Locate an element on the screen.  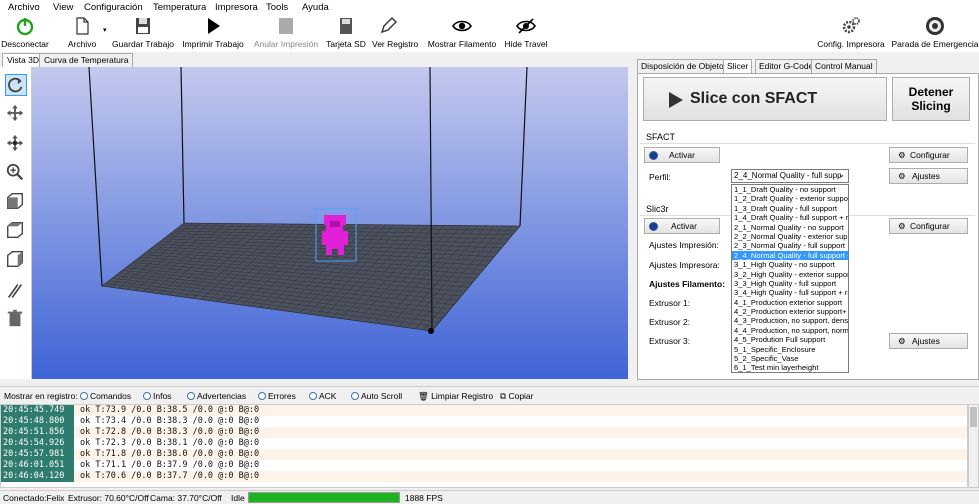
show-filament-button: Mostrar Filamento is located at coordinates (462, 34).